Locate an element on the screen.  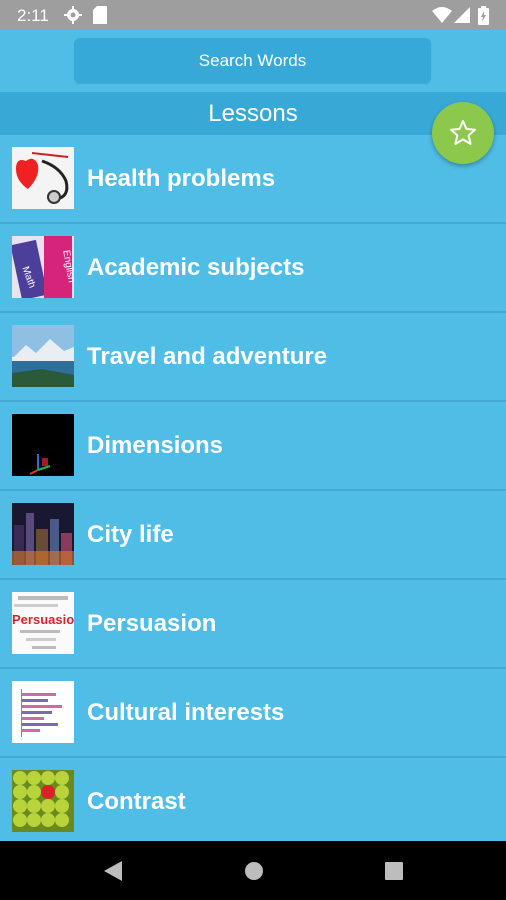
navigation-bar is located at coordinates (253, 870).